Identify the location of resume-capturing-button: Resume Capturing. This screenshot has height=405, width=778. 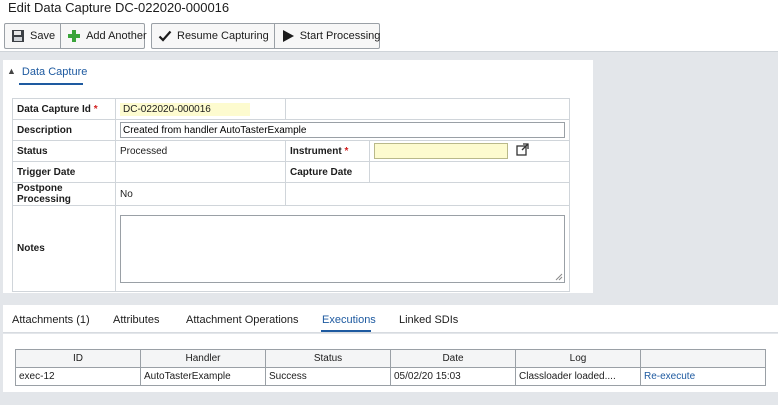
(213, 36).